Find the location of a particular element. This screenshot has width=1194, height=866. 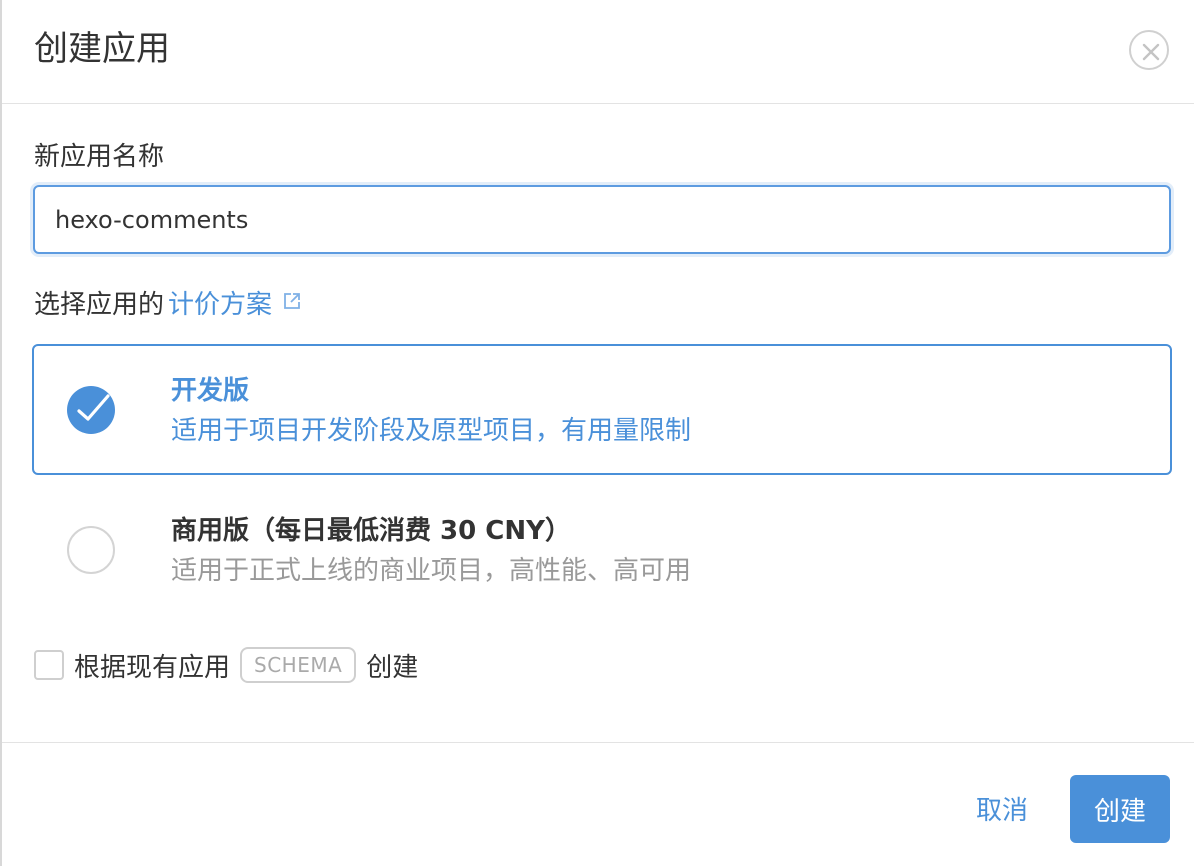

pricing-plan-link: 计价方案 is located at coordinates (220, 305).